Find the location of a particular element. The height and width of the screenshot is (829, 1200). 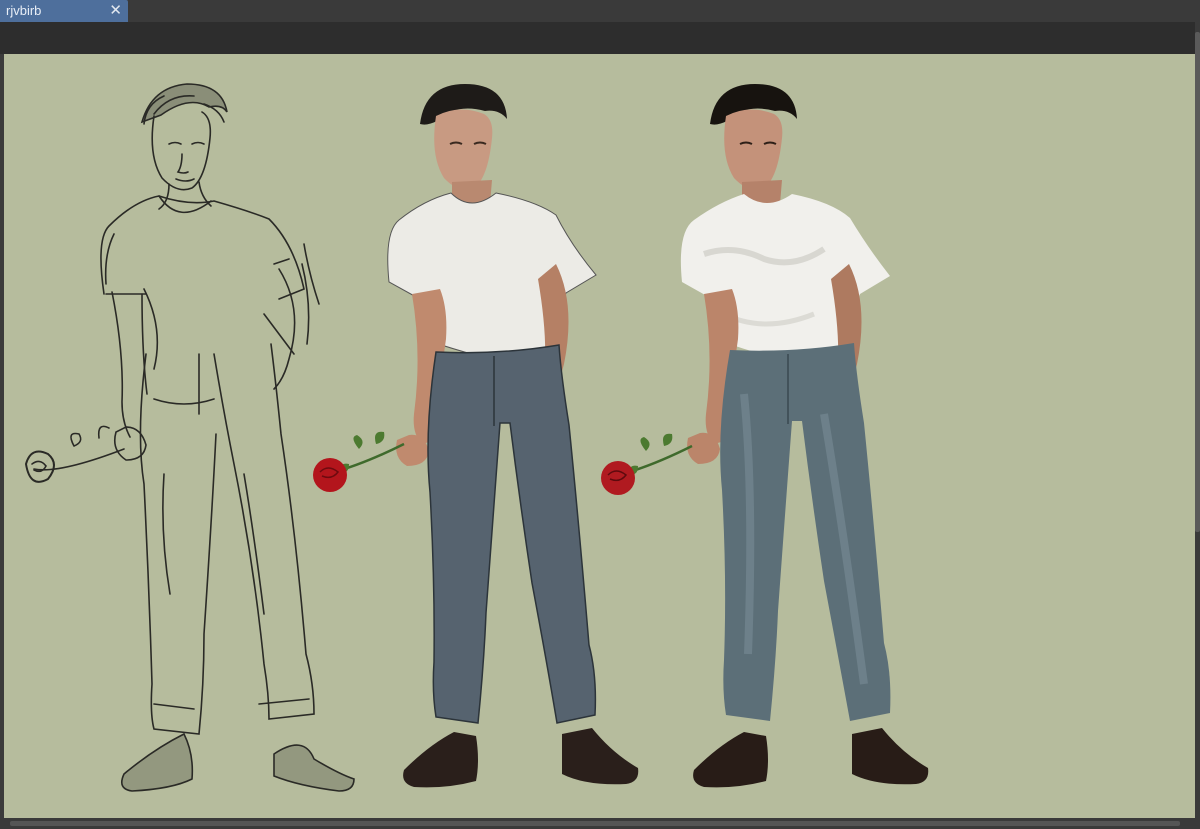

horizontal-scrollbar is located at coordinates (600, 823).